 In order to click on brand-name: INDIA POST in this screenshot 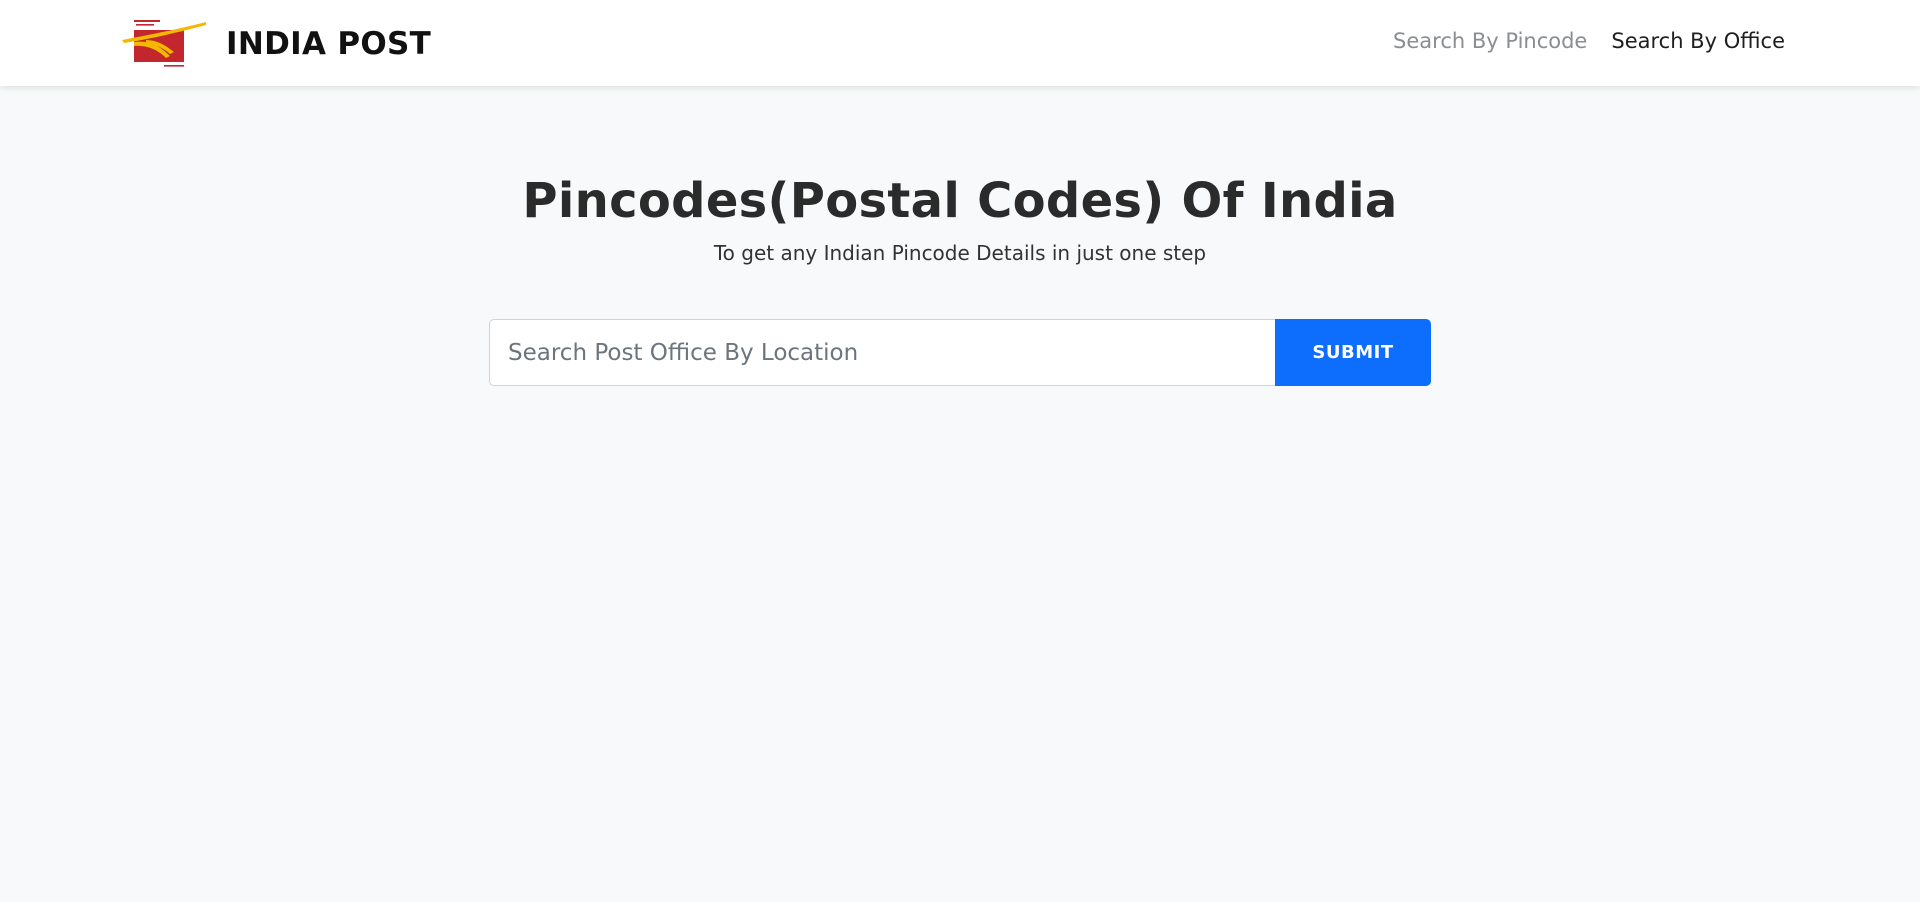, I will do `click(329, 44)`.